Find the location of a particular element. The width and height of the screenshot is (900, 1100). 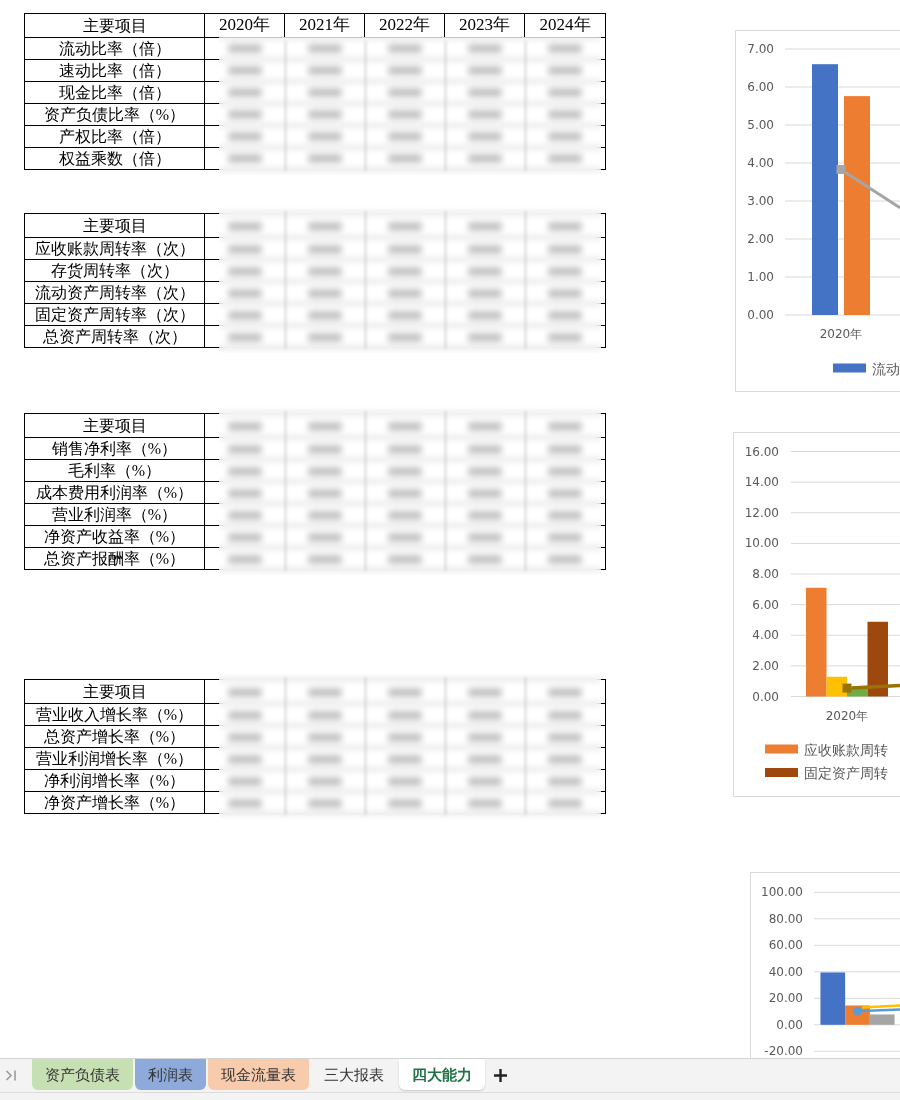

add-sheet-button is located at coordinates (500, 1075).